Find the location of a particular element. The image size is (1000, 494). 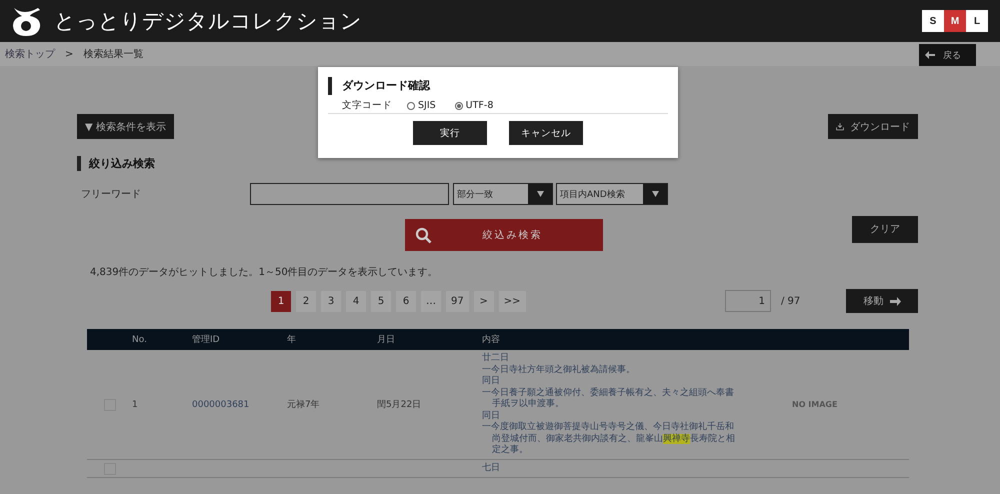

content-line: 廿二日 is located at coordinates (496, 358).